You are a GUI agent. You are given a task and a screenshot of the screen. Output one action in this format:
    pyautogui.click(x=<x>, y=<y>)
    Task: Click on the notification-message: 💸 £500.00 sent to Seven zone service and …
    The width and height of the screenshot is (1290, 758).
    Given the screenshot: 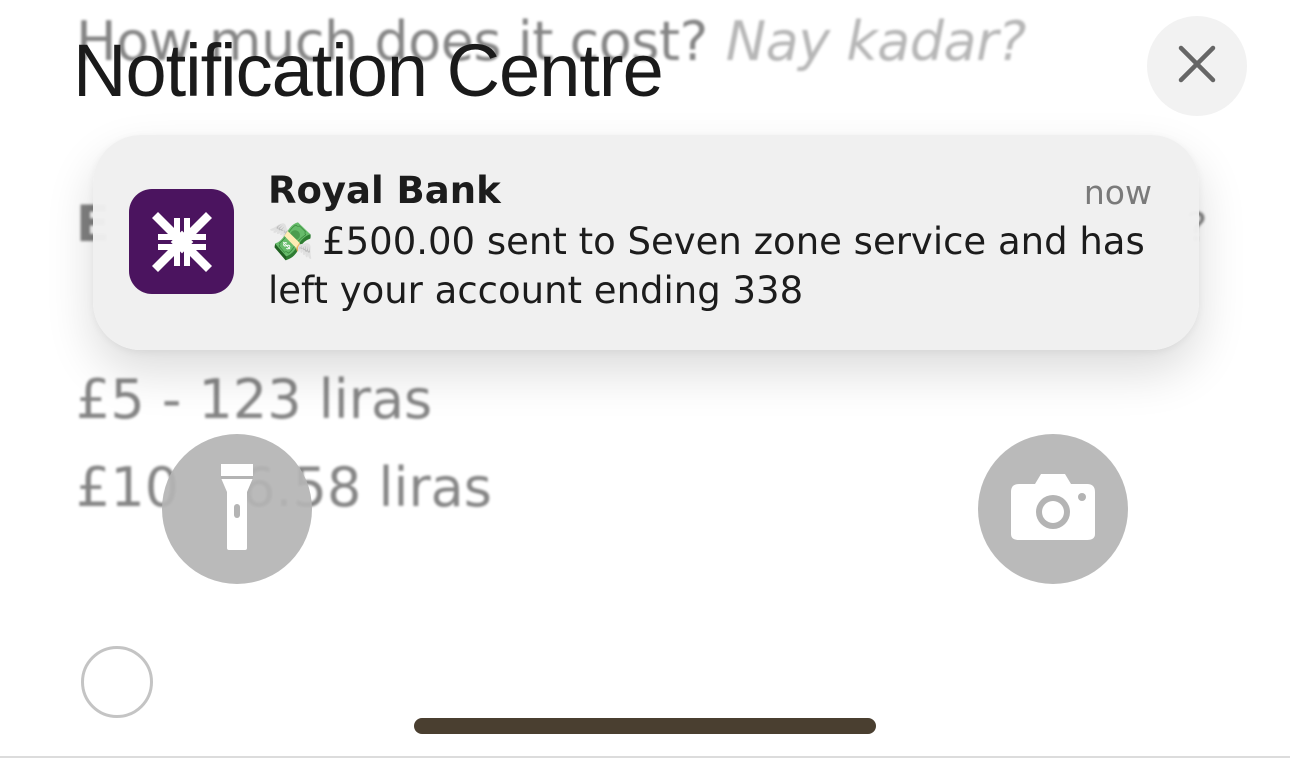 What is the action you would take?
    pyautogui.click(x=708, y=266)
    